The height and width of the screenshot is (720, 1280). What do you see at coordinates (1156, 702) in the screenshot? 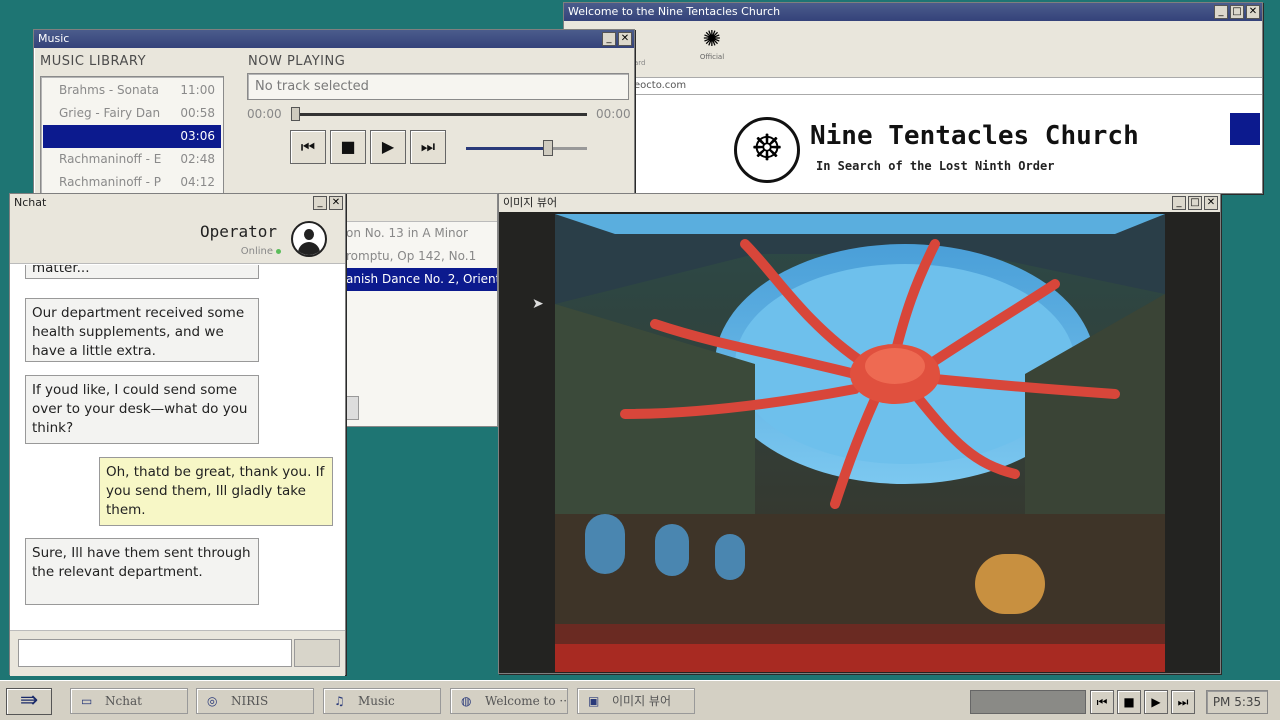
I see `taskbar-play-button: ▶` at bounding box center [1156, 702].